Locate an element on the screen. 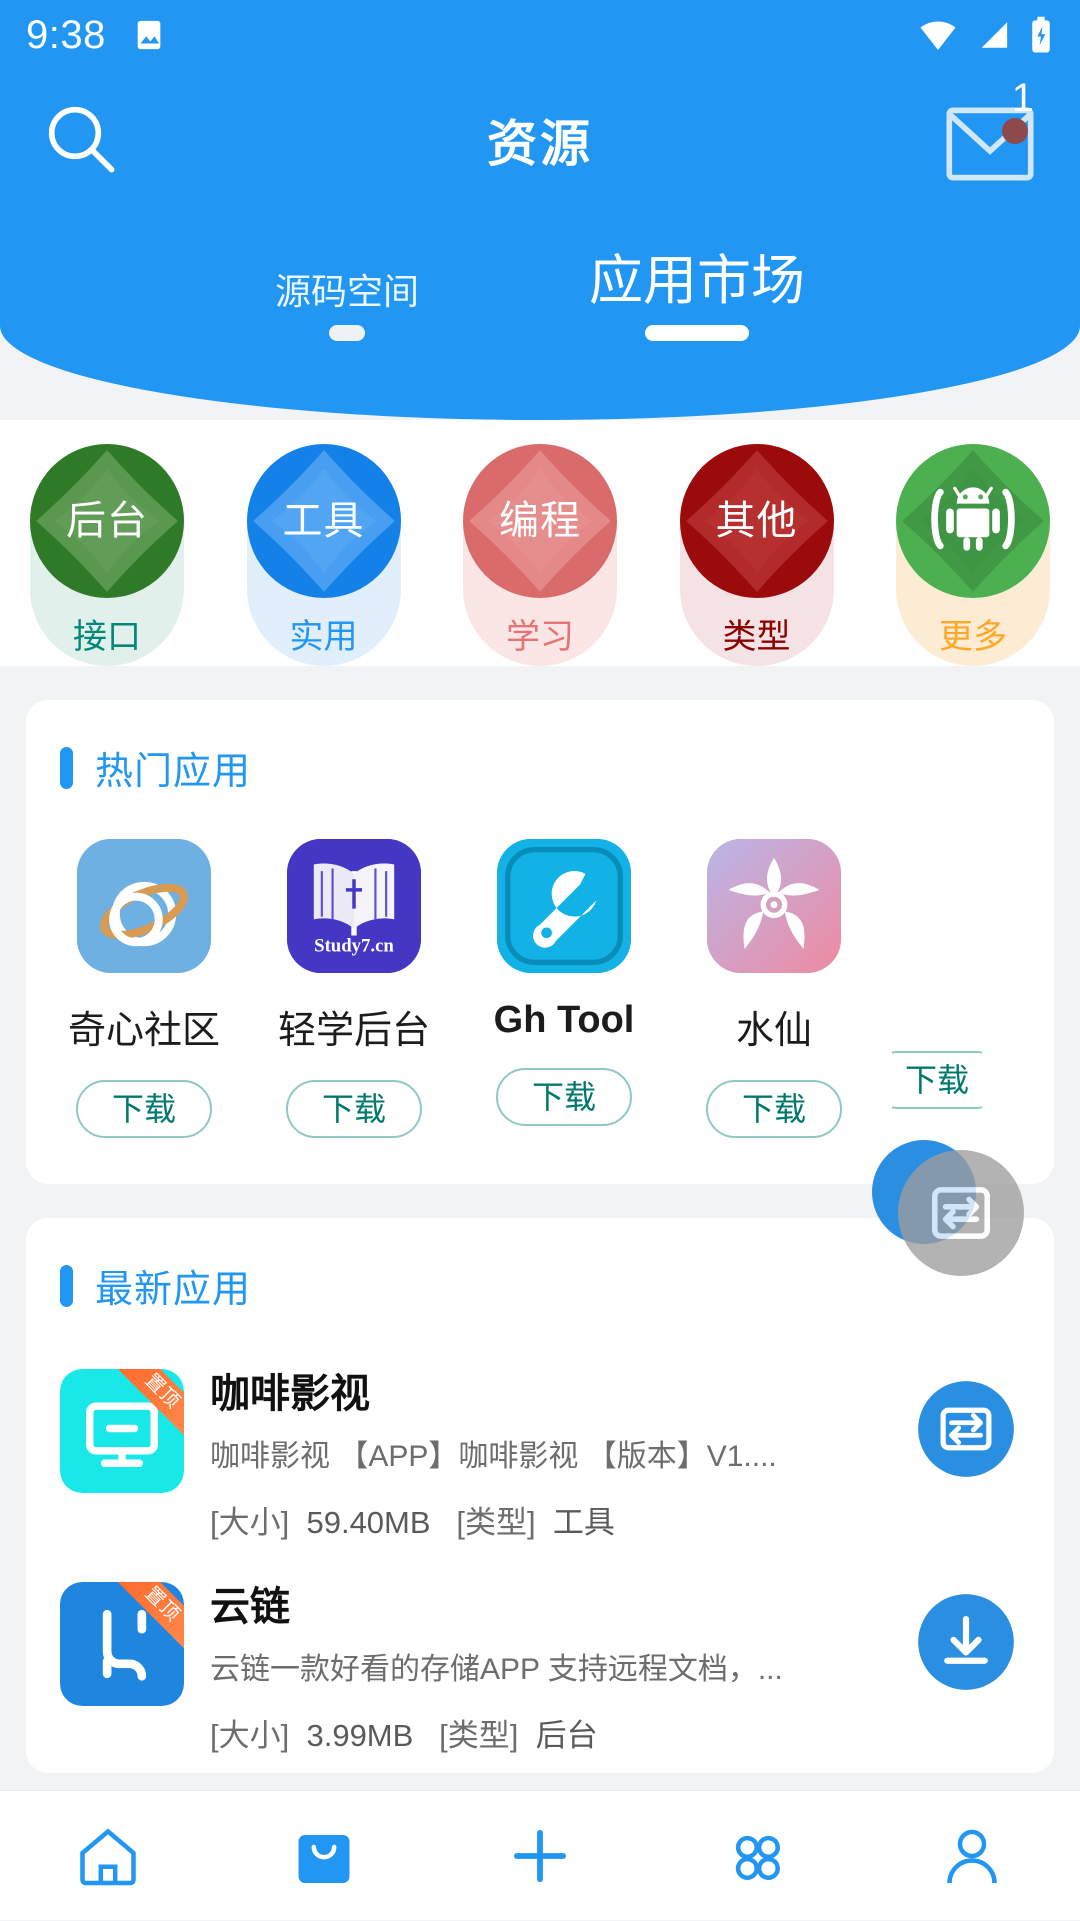 The image size is (1080, 1921). category-row: 后台 接口 工具 实用 编程 学习 其他 类型 更多 is located at coordinates (540, 543).